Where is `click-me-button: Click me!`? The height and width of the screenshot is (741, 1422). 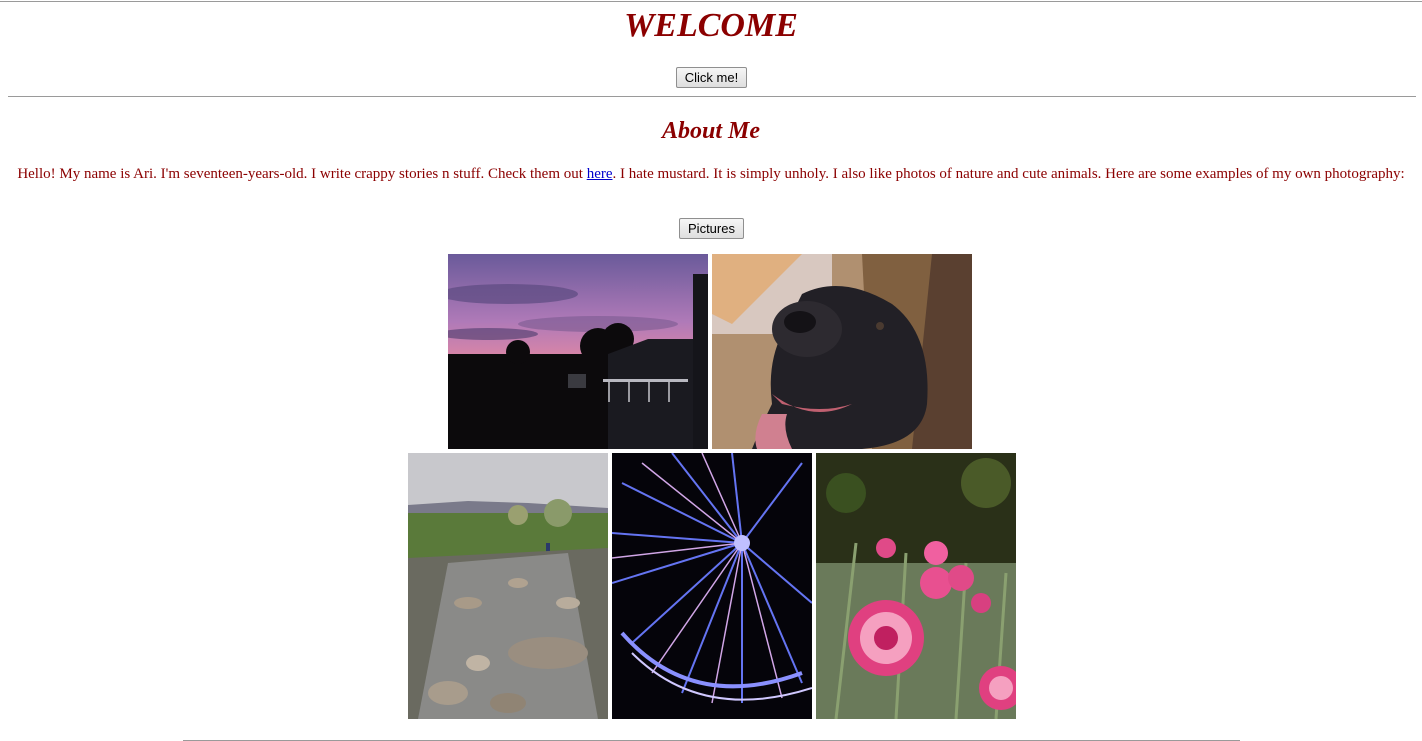
click-me-button: Click me! is located at coordinates (711, 77).